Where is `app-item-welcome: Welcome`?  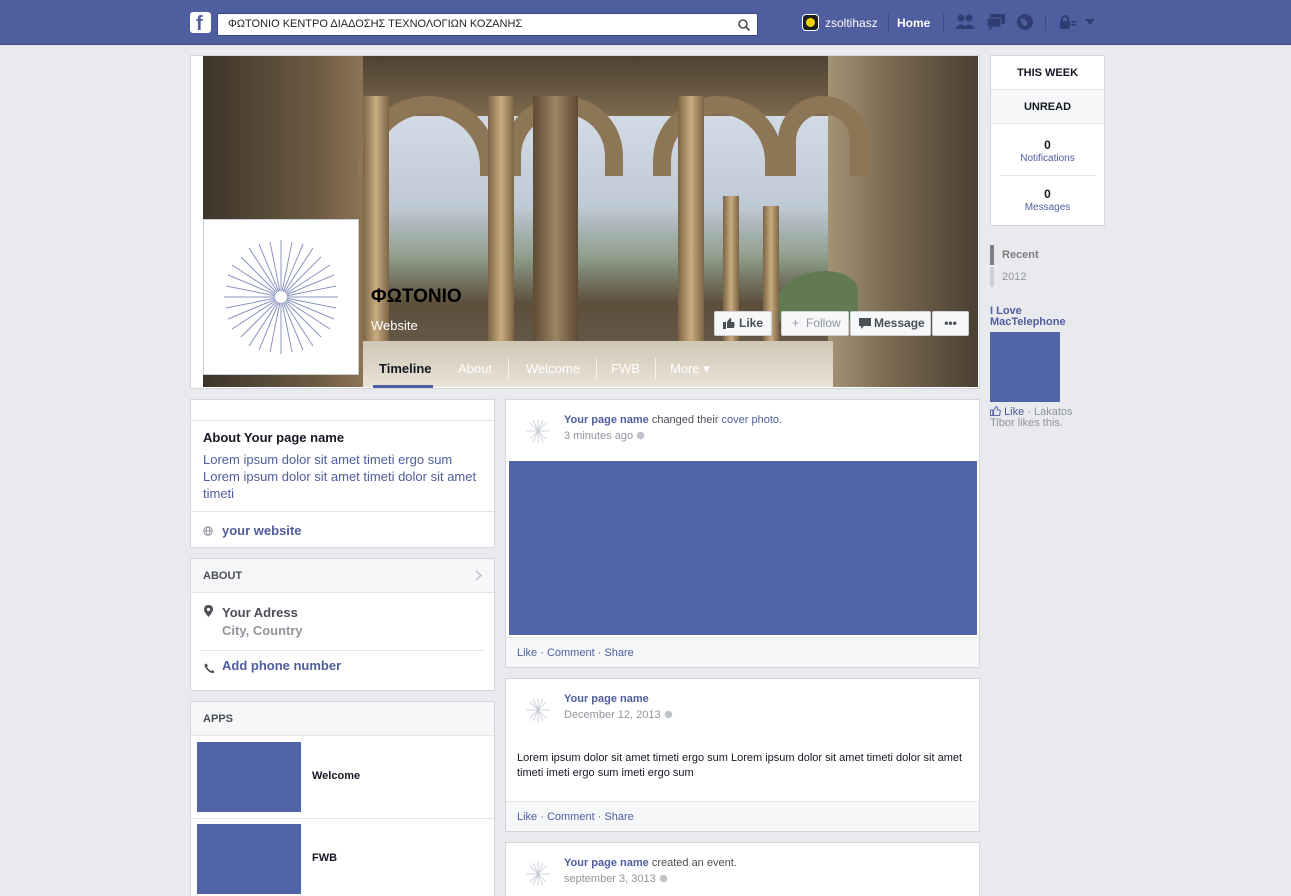
app-item-welcome: Welcome is located at coordinates (342, 778).